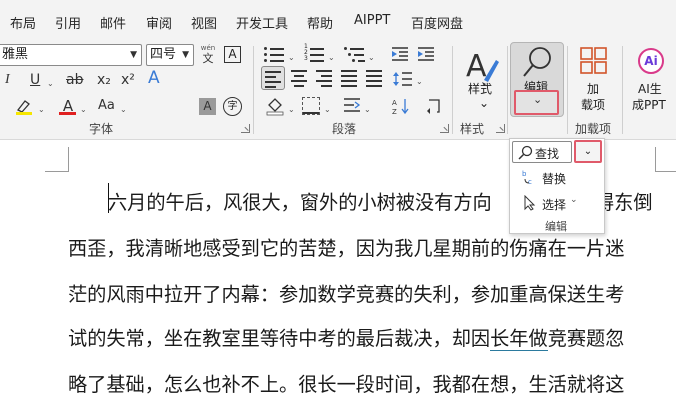  What do you see at coordinates (594, 81) in the screenshot?
I see `addins-button: 加 载项` at bounding box center [594, 81].